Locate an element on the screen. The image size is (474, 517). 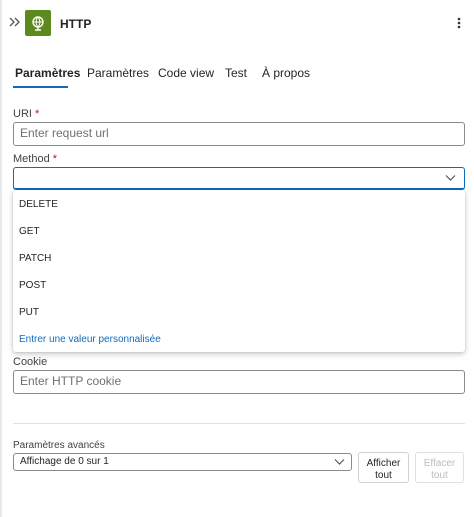
uri-placeholder: Enter request url is located at coordinates (64, 133).